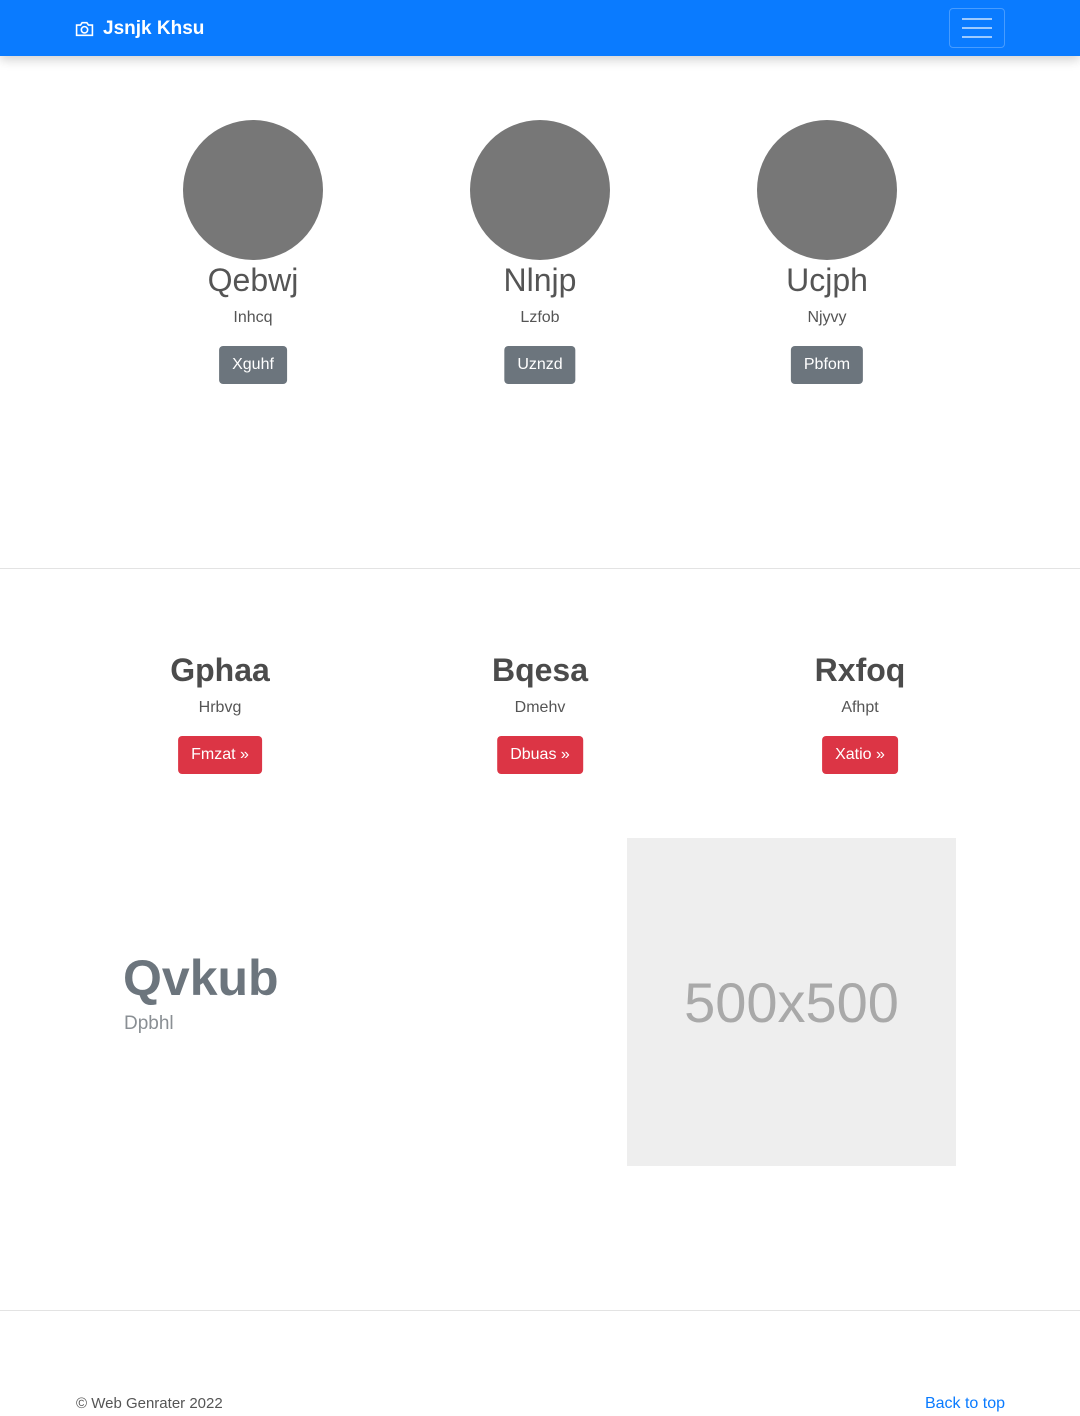  What do you see at coordinates (253, 317) in the screenshot?
I see `profile-subtitle: Inhcq` at bounding box center [253, 317].